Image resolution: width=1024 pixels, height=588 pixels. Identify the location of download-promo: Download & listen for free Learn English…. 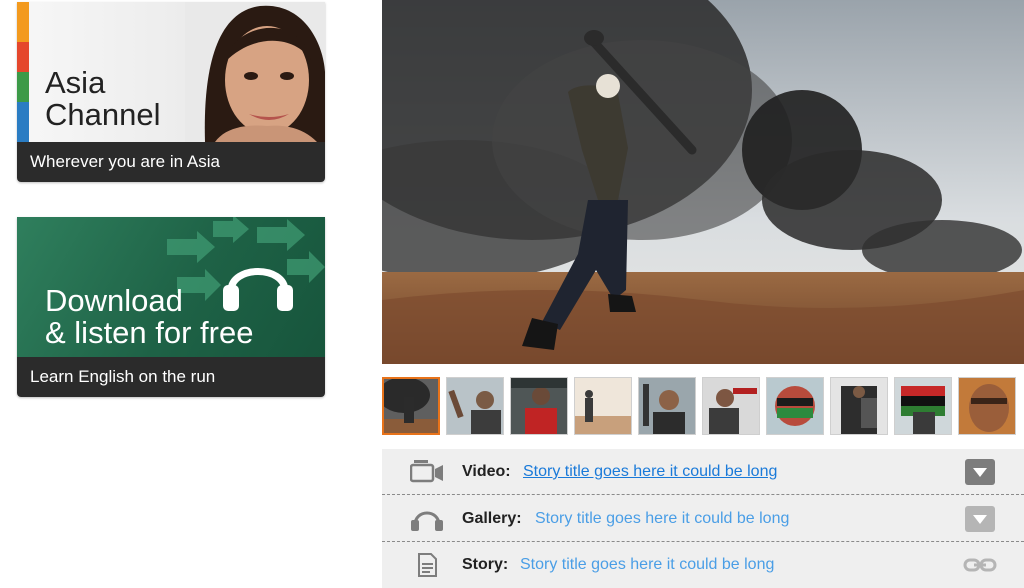
(171, 307).